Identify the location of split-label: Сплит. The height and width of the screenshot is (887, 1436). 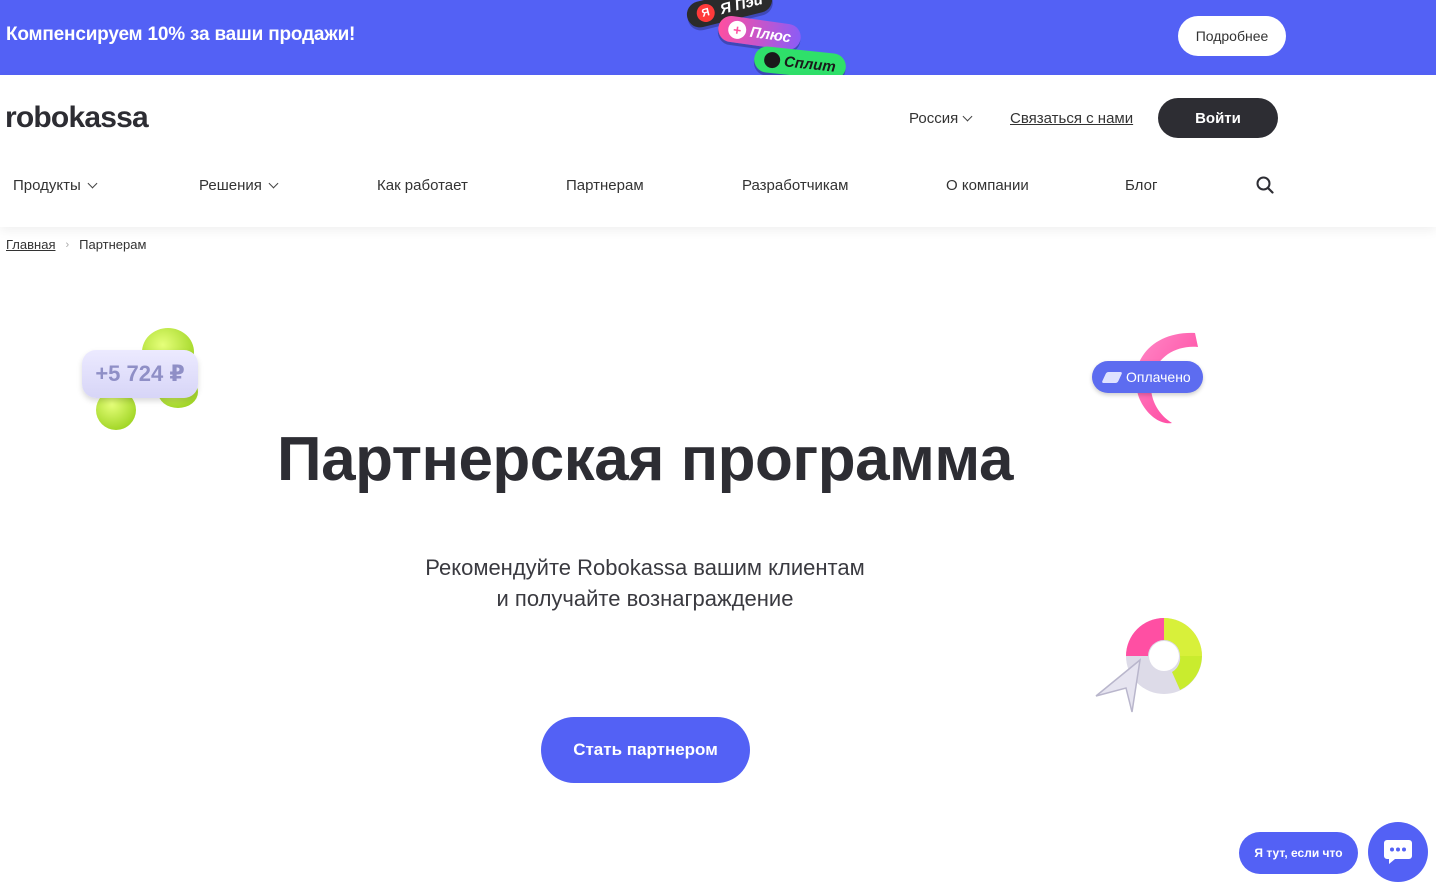
(810, 64).